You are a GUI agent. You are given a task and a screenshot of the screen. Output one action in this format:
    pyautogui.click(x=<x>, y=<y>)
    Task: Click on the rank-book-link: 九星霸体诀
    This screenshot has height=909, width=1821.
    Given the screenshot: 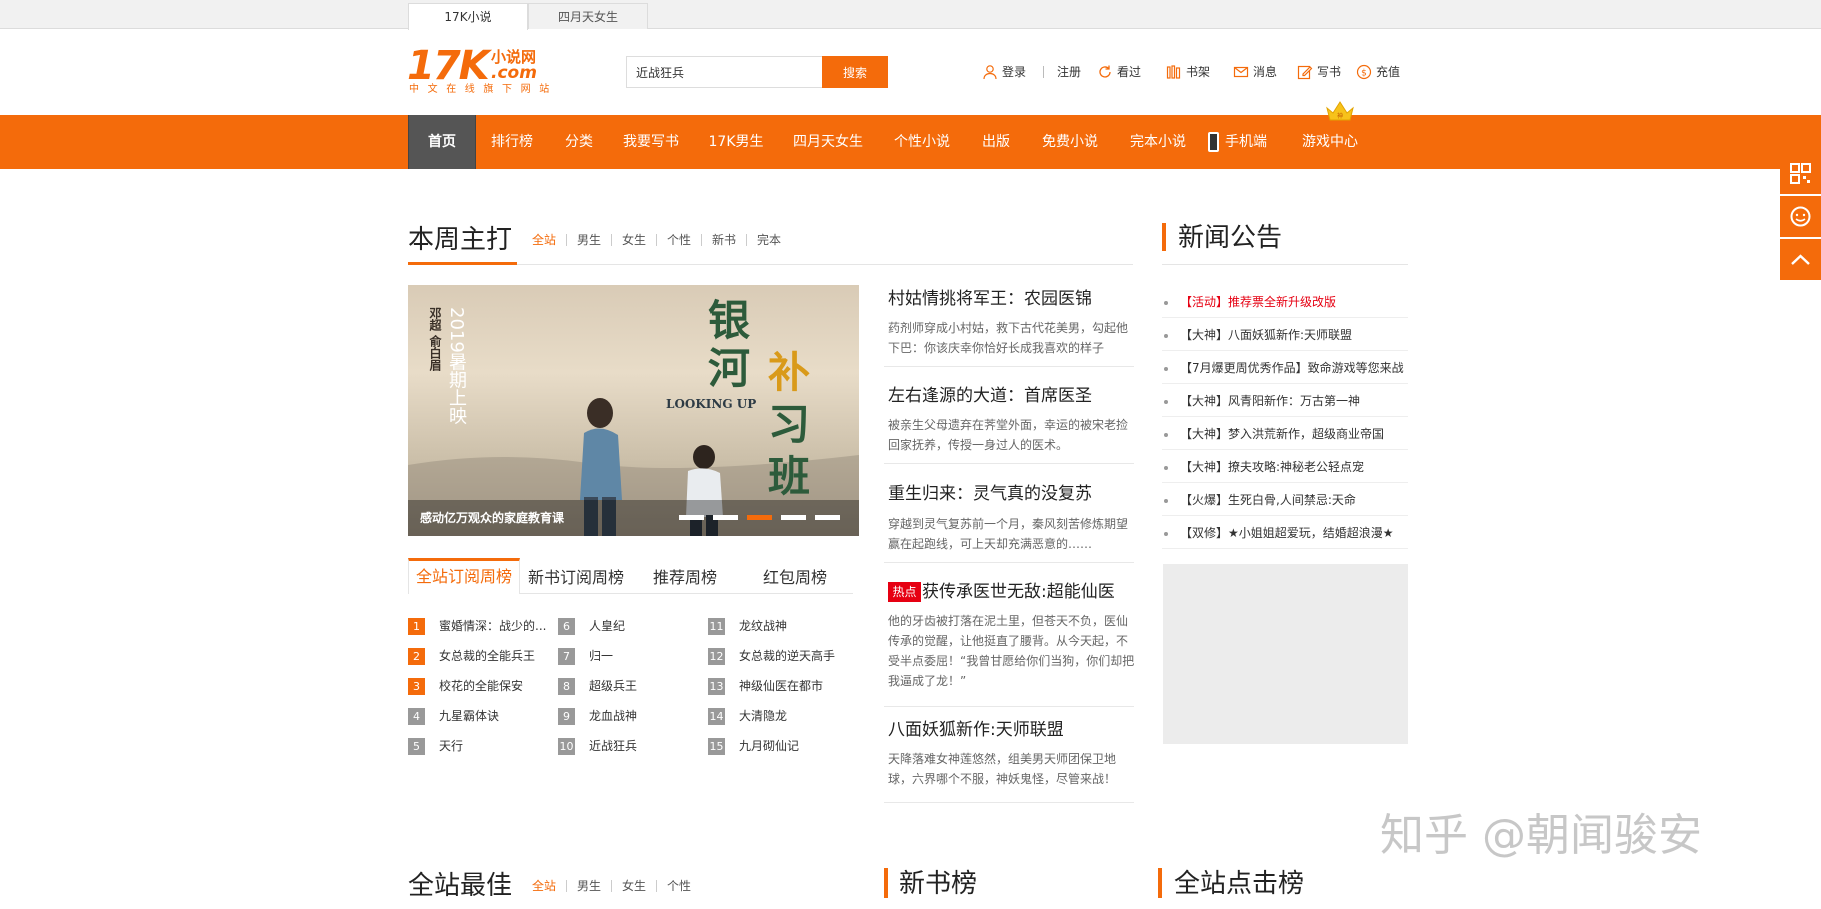 What is the action you would take?
    pyautogui.click(x=469, y=716)
    